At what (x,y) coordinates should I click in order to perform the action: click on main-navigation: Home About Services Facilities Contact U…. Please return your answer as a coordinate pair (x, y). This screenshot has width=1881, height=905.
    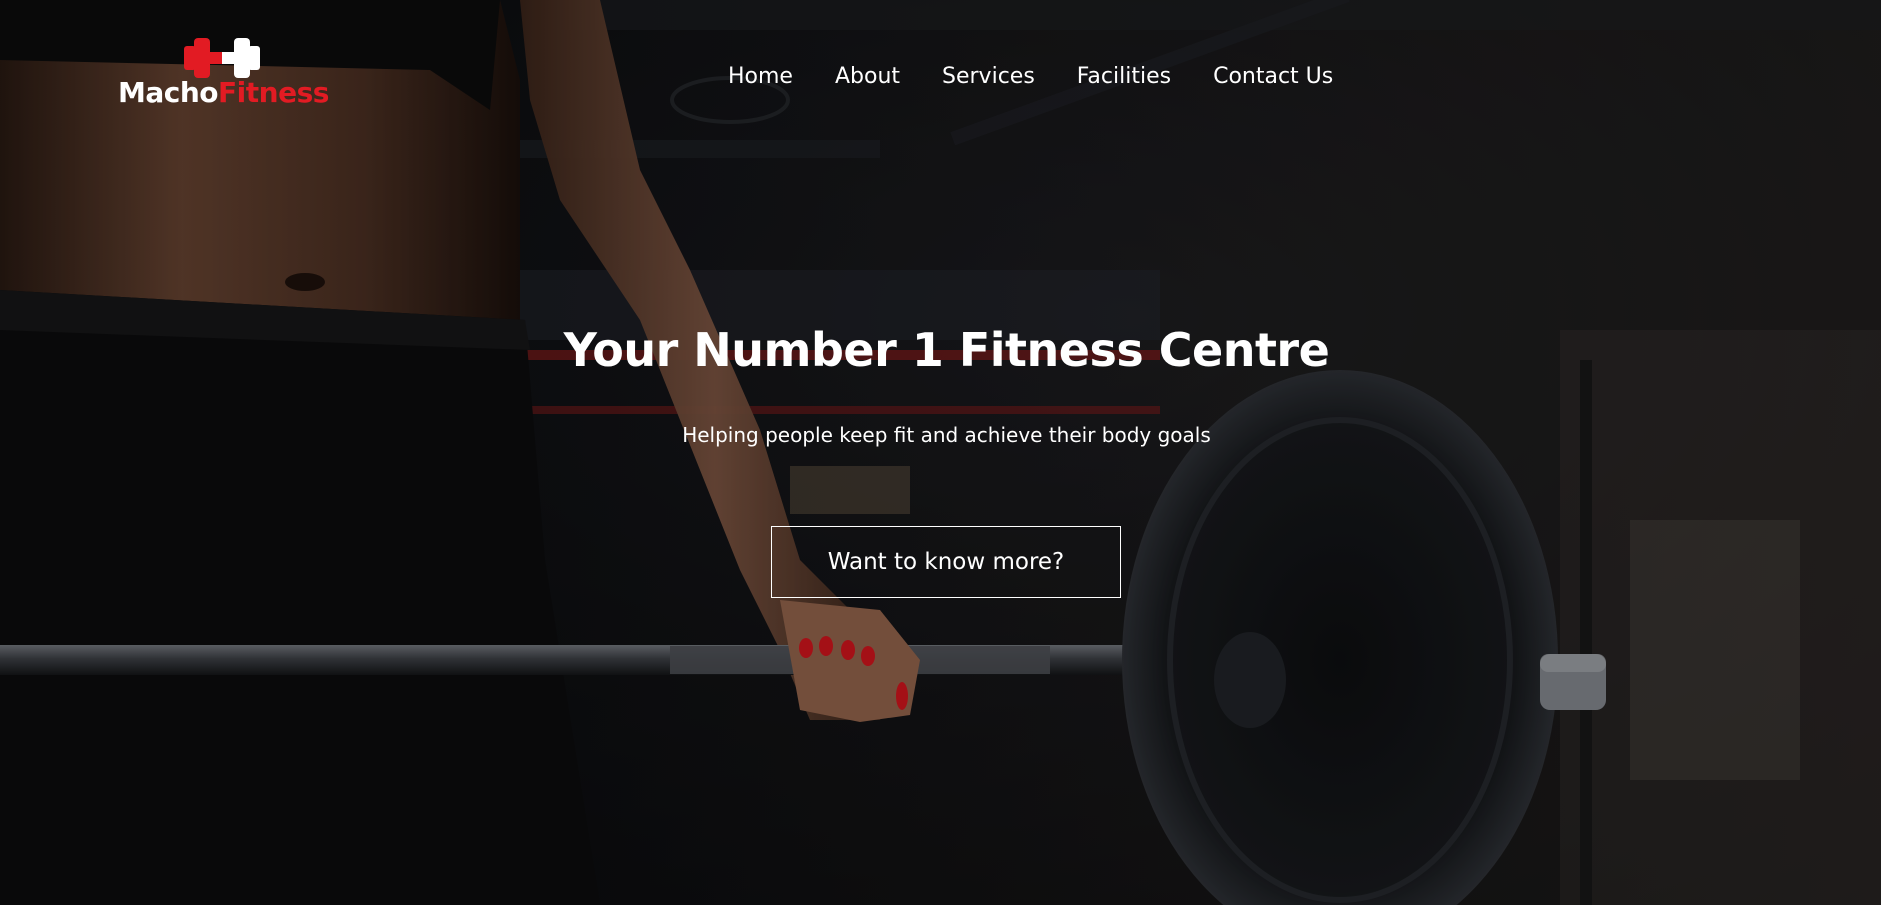
    Looking at the image, I should click on (1030, 76).